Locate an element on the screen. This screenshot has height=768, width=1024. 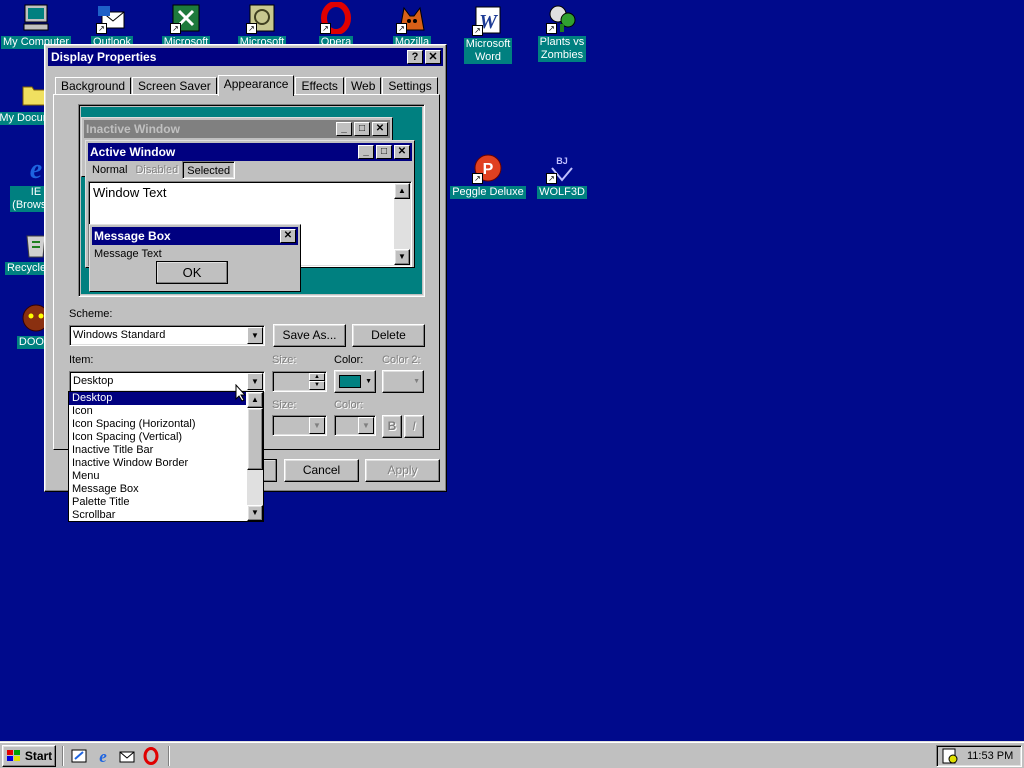
preview-window-text: Window Text is located at coordinates (130, 192).